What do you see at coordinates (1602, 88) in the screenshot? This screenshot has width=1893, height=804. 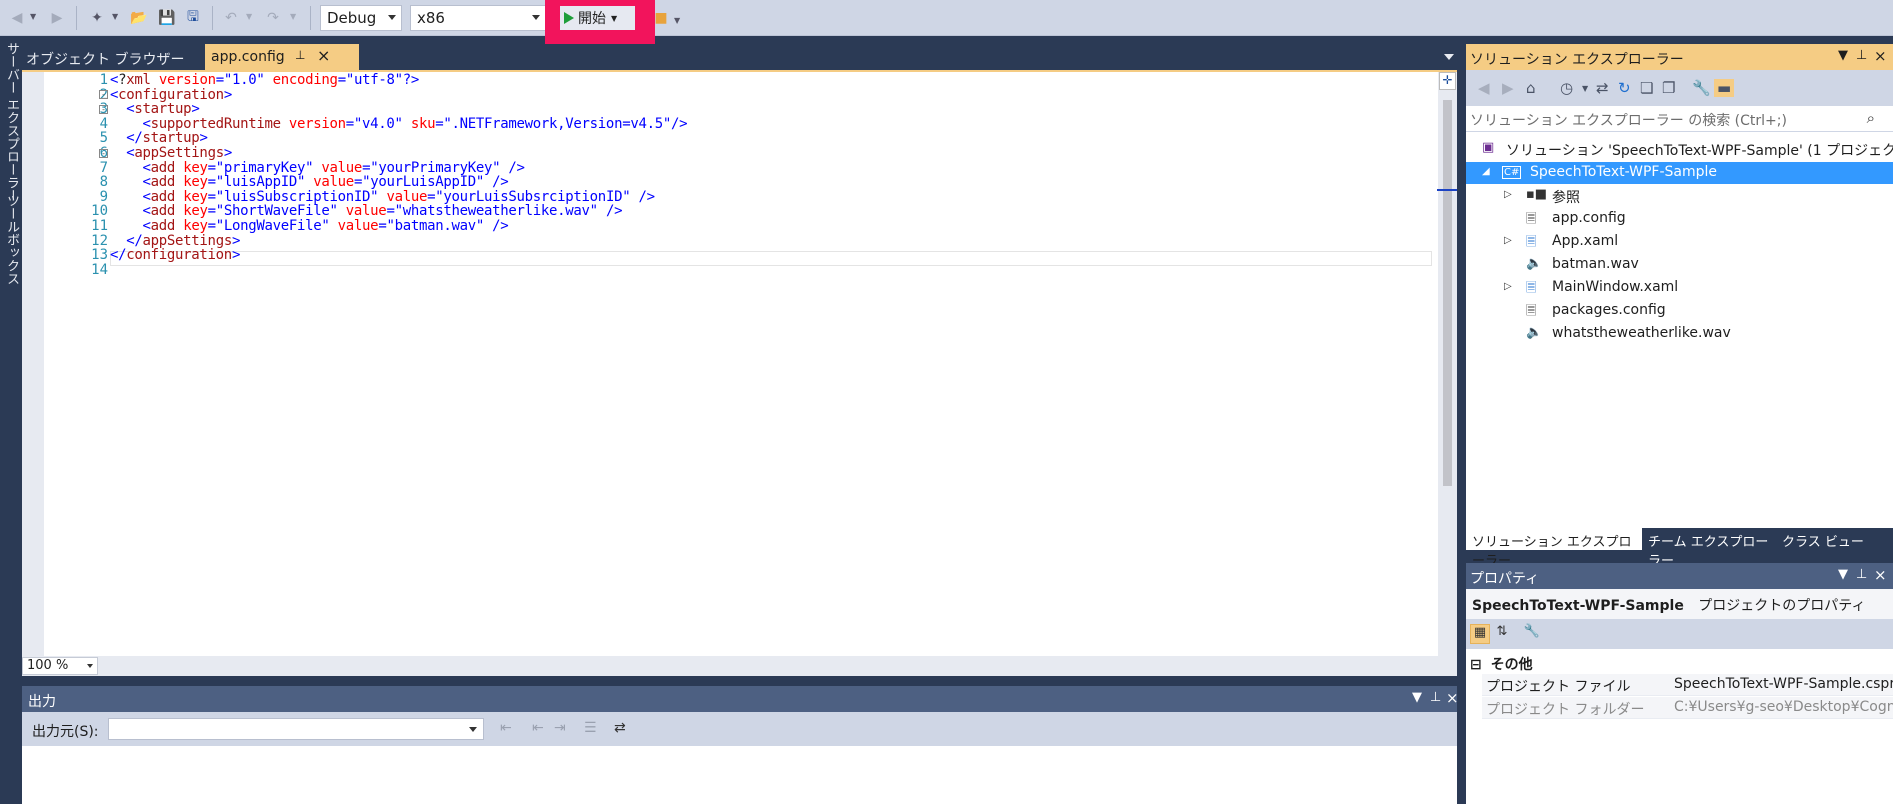 I see `sync-with-document-icon: ⇄` at bounding box center [1602, 88].